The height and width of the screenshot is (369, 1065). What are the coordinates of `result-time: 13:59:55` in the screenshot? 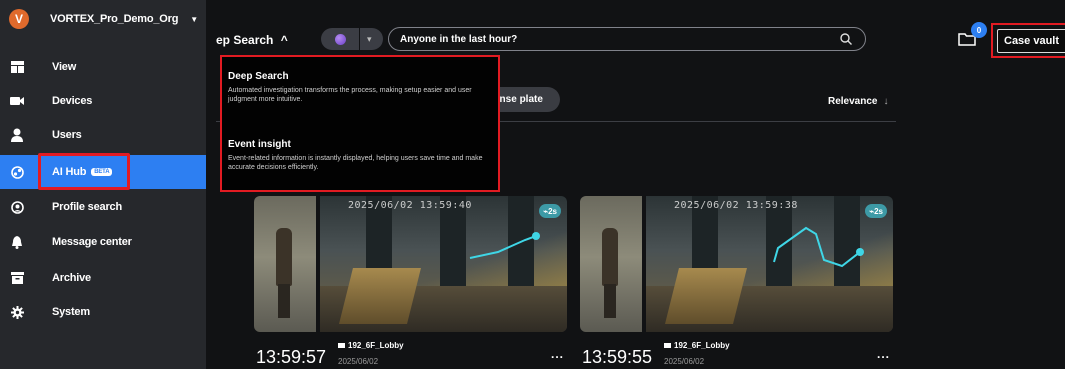 It's located at (617, 357).